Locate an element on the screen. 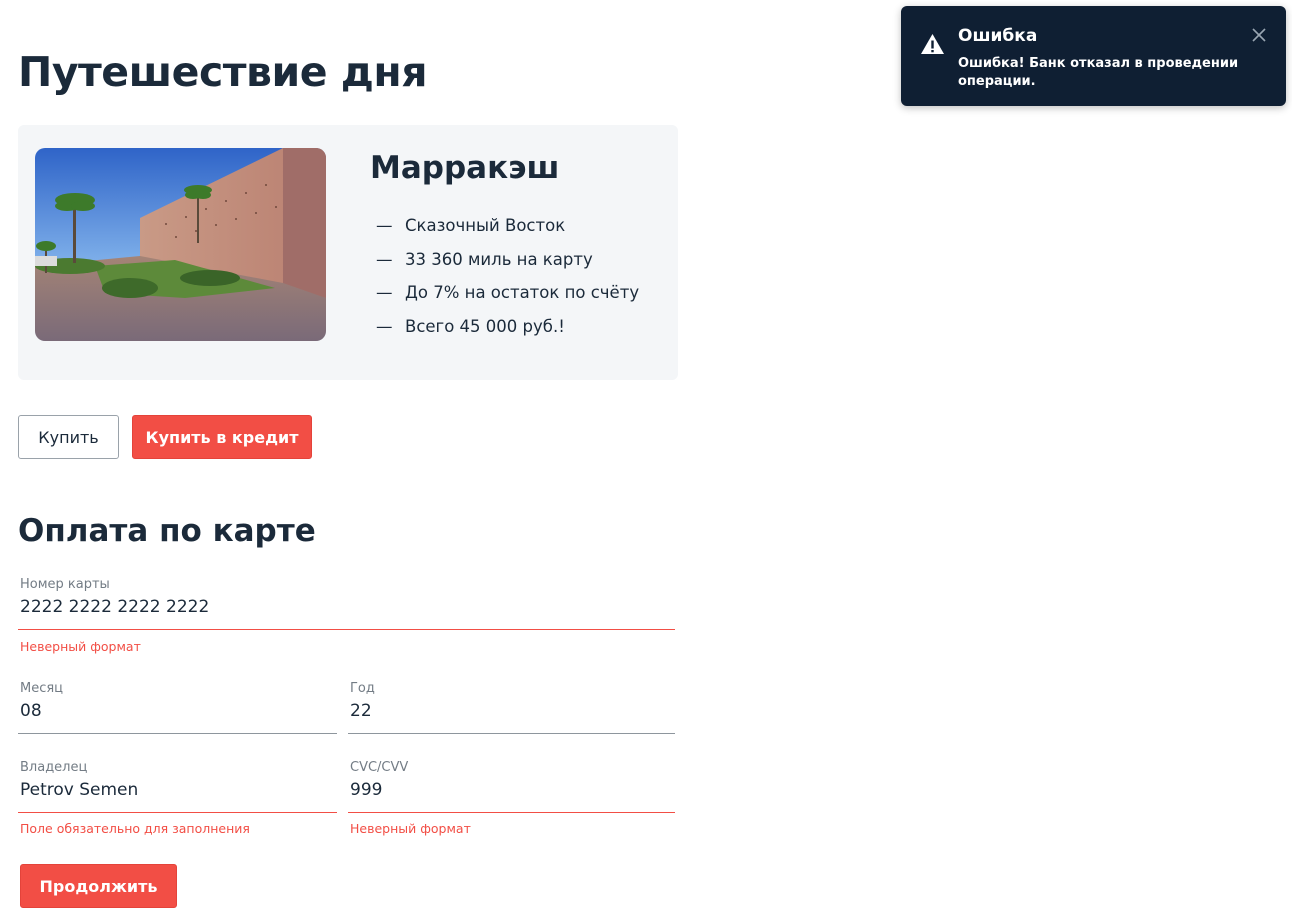 The width and height of the screenshot is (1292, 919). feature-item: — 33 360 миль на карту is located at coordinates (507, 266).